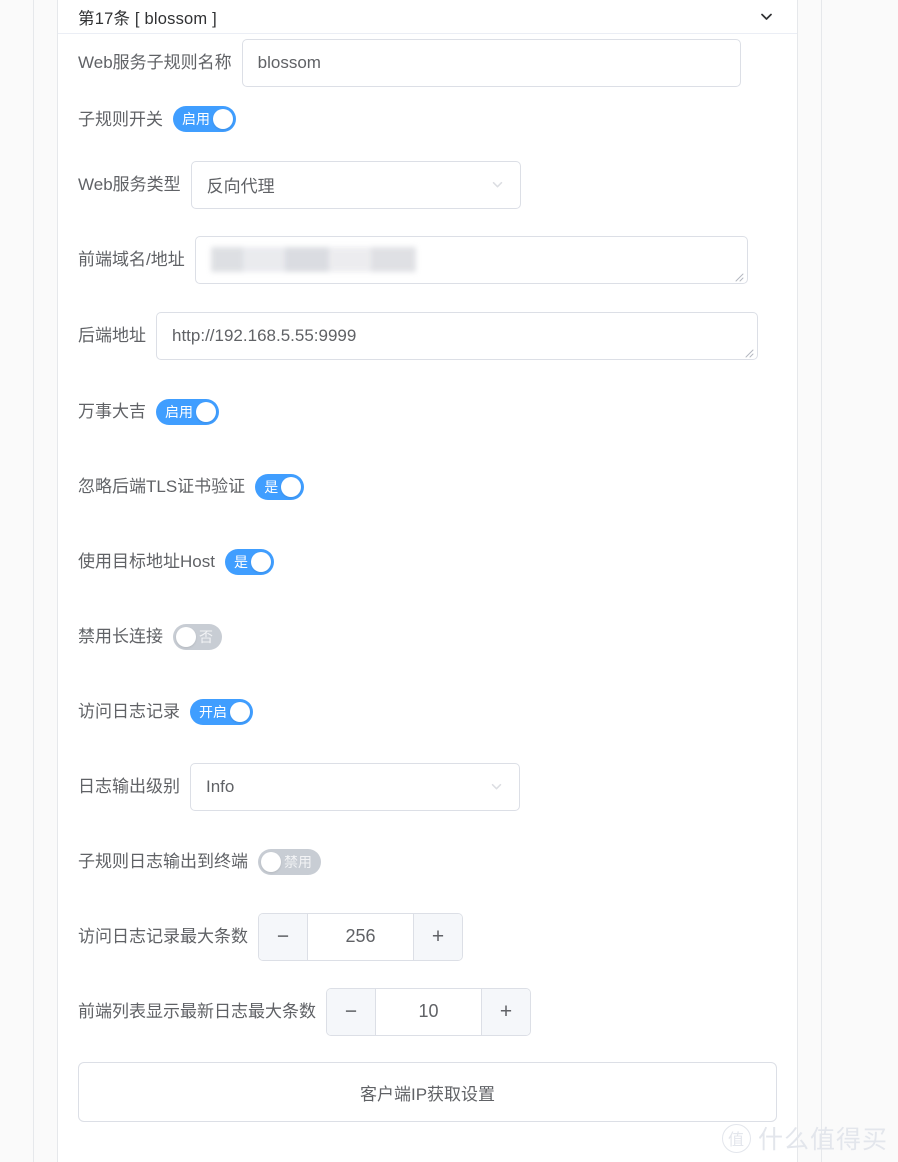  Describe the element at coordinates (163, 861) in the screenshot. I see `label-log-to-terminal: 子规则日志输出到终端` at that location.